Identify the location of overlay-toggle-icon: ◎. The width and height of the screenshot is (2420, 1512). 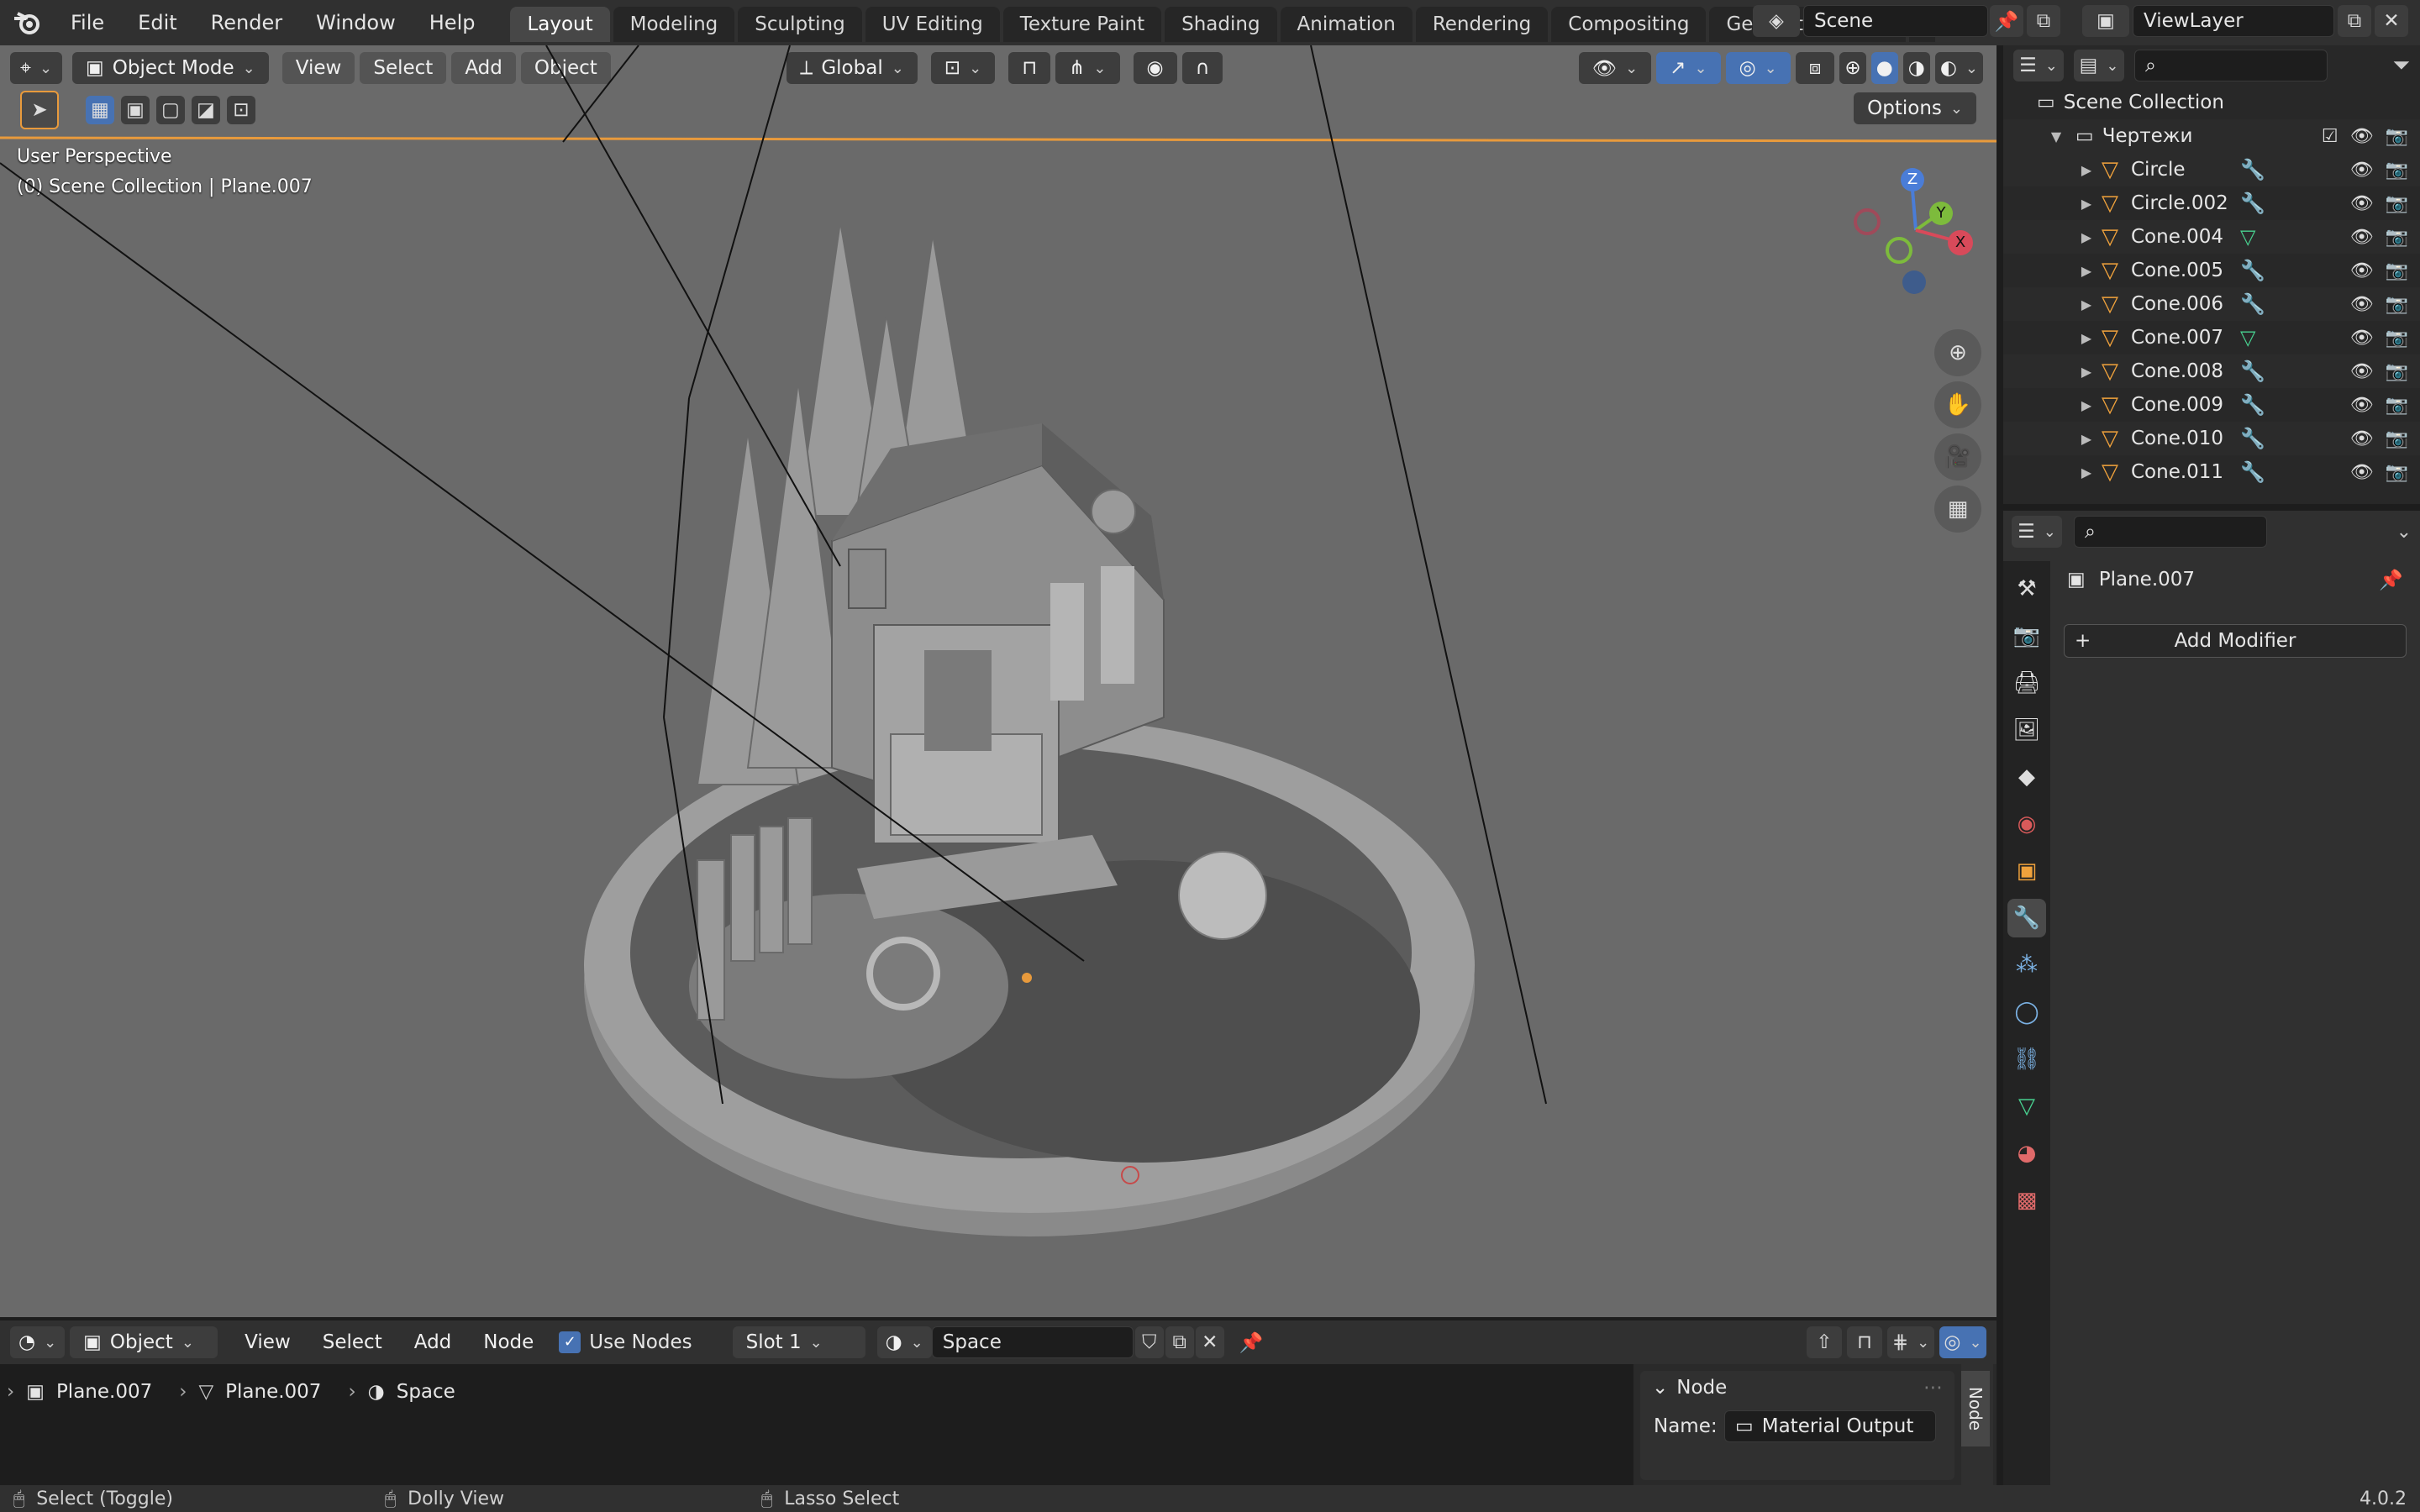
(1963, 1342).